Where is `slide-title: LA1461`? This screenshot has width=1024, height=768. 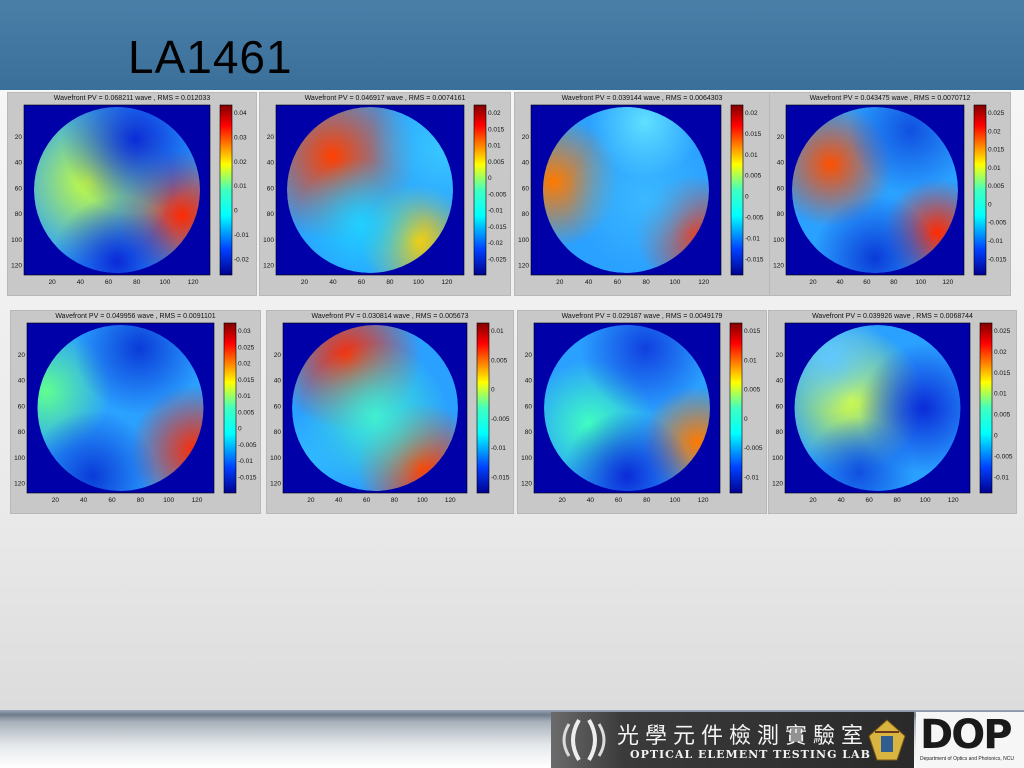 slide-title: LA1461 is located at coordinates (210, 57).